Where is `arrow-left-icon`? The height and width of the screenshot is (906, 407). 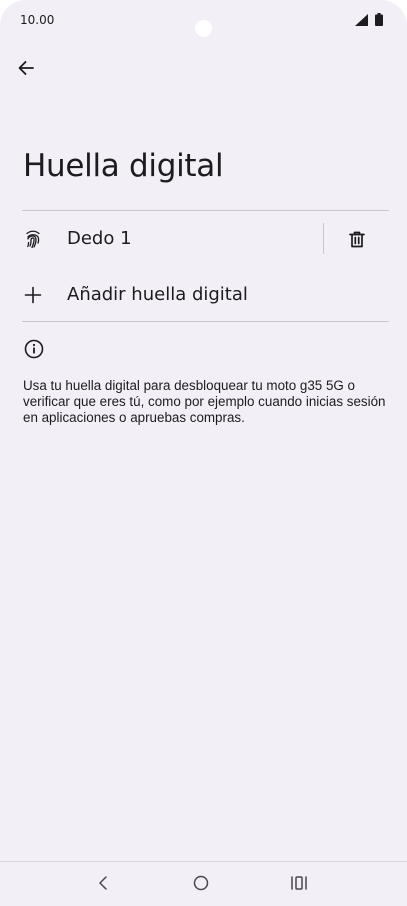 arrow-left-icon is located at coordinates (26, 68).